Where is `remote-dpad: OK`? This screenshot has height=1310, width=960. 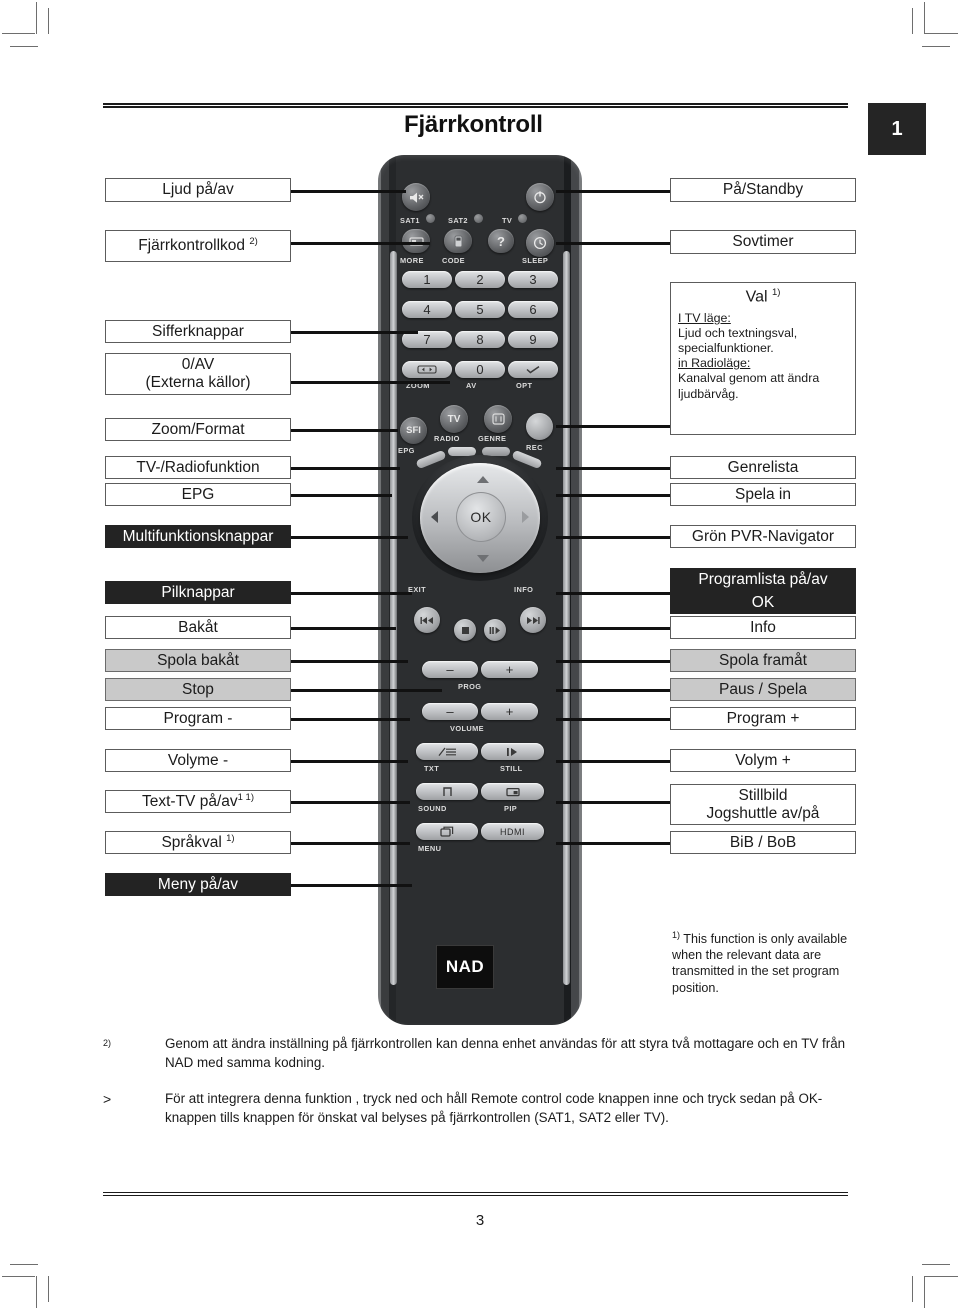 remote-dpad: OK is located at coordinates (480, 518).